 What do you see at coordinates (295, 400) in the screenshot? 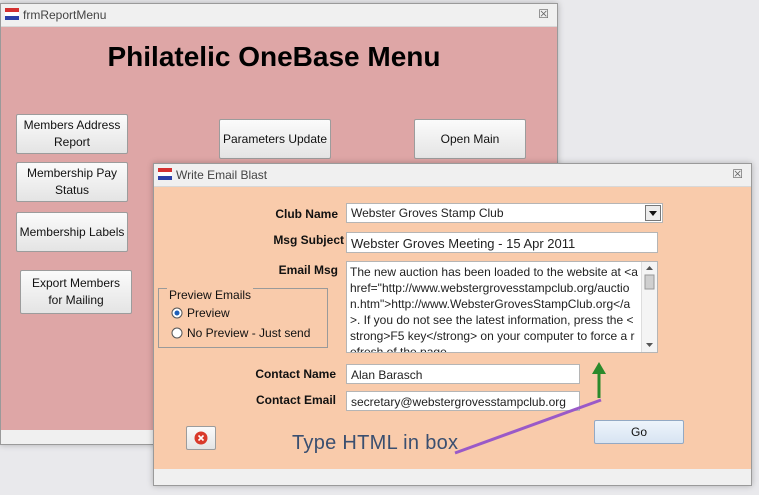
I see `contact-email-label: Contact Email` at bounding box center [295, 400].